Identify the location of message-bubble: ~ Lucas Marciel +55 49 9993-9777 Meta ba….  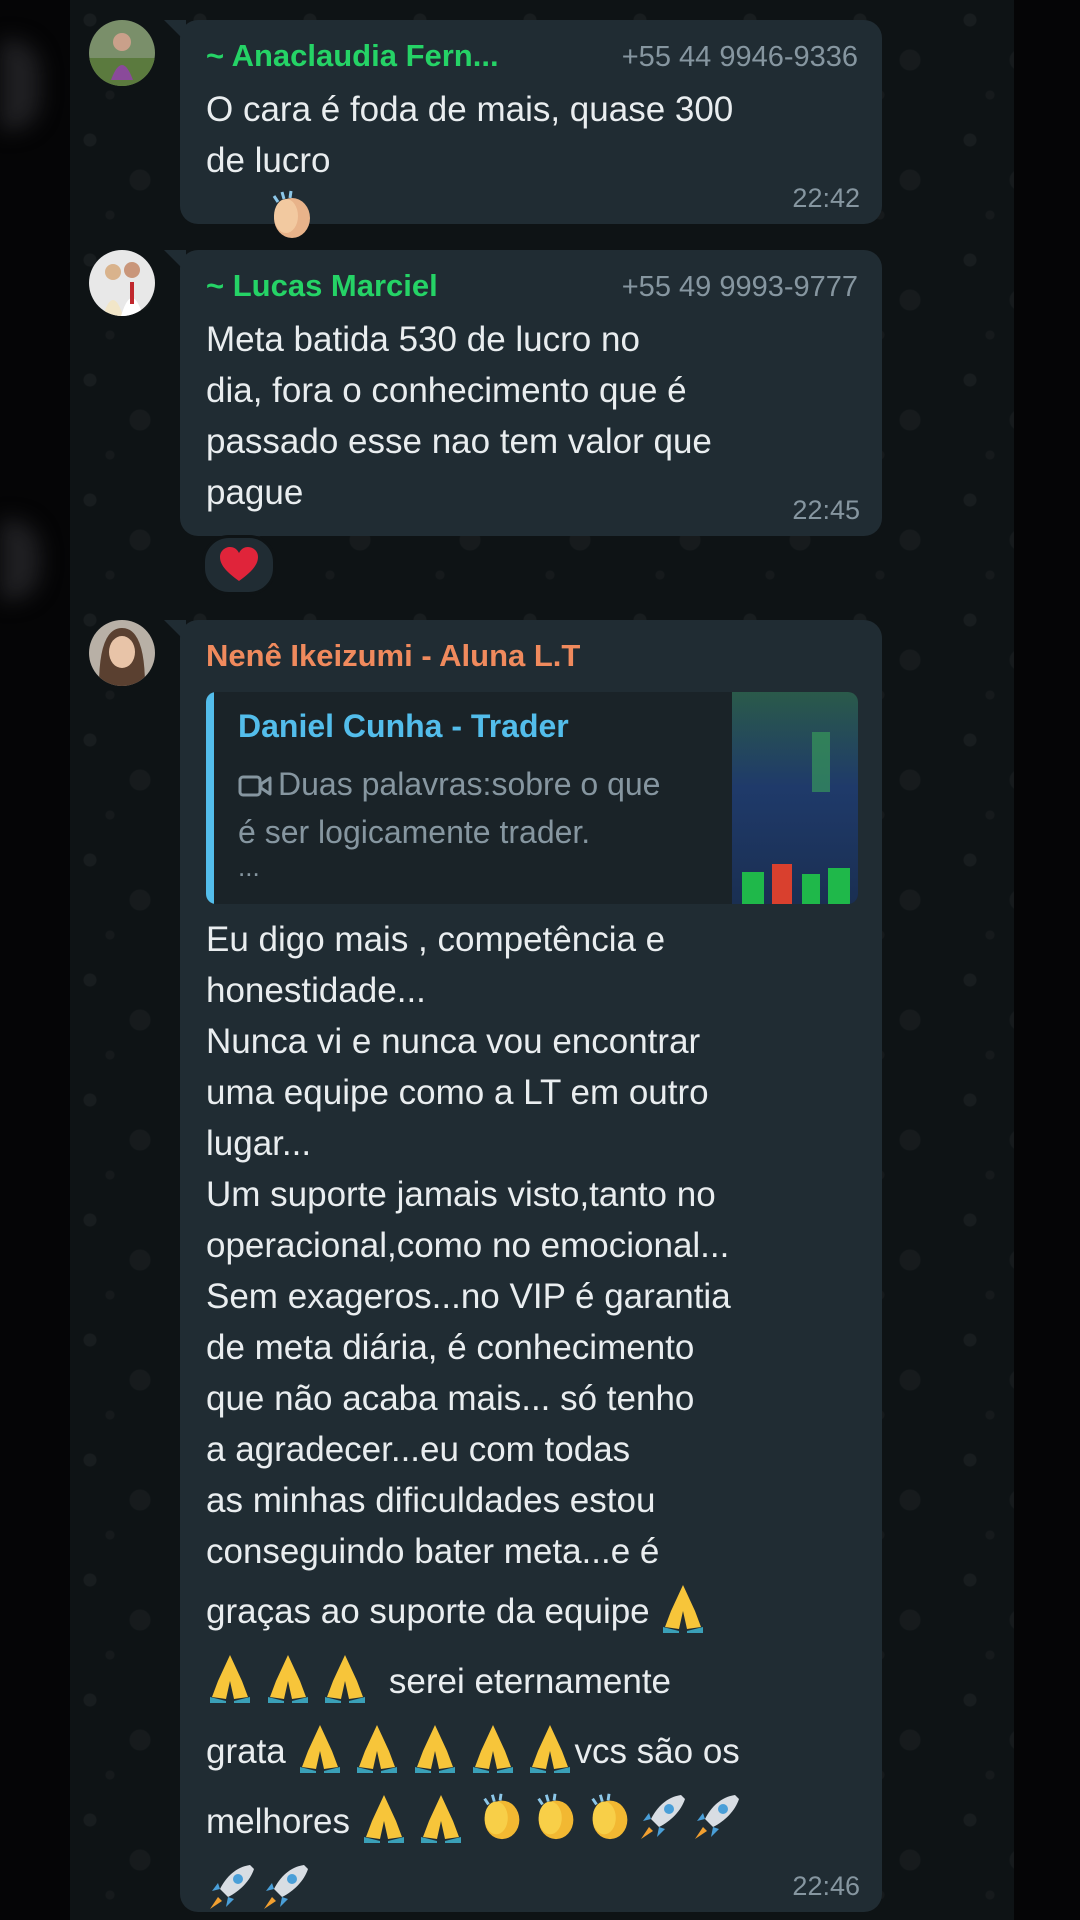
(523, 393).